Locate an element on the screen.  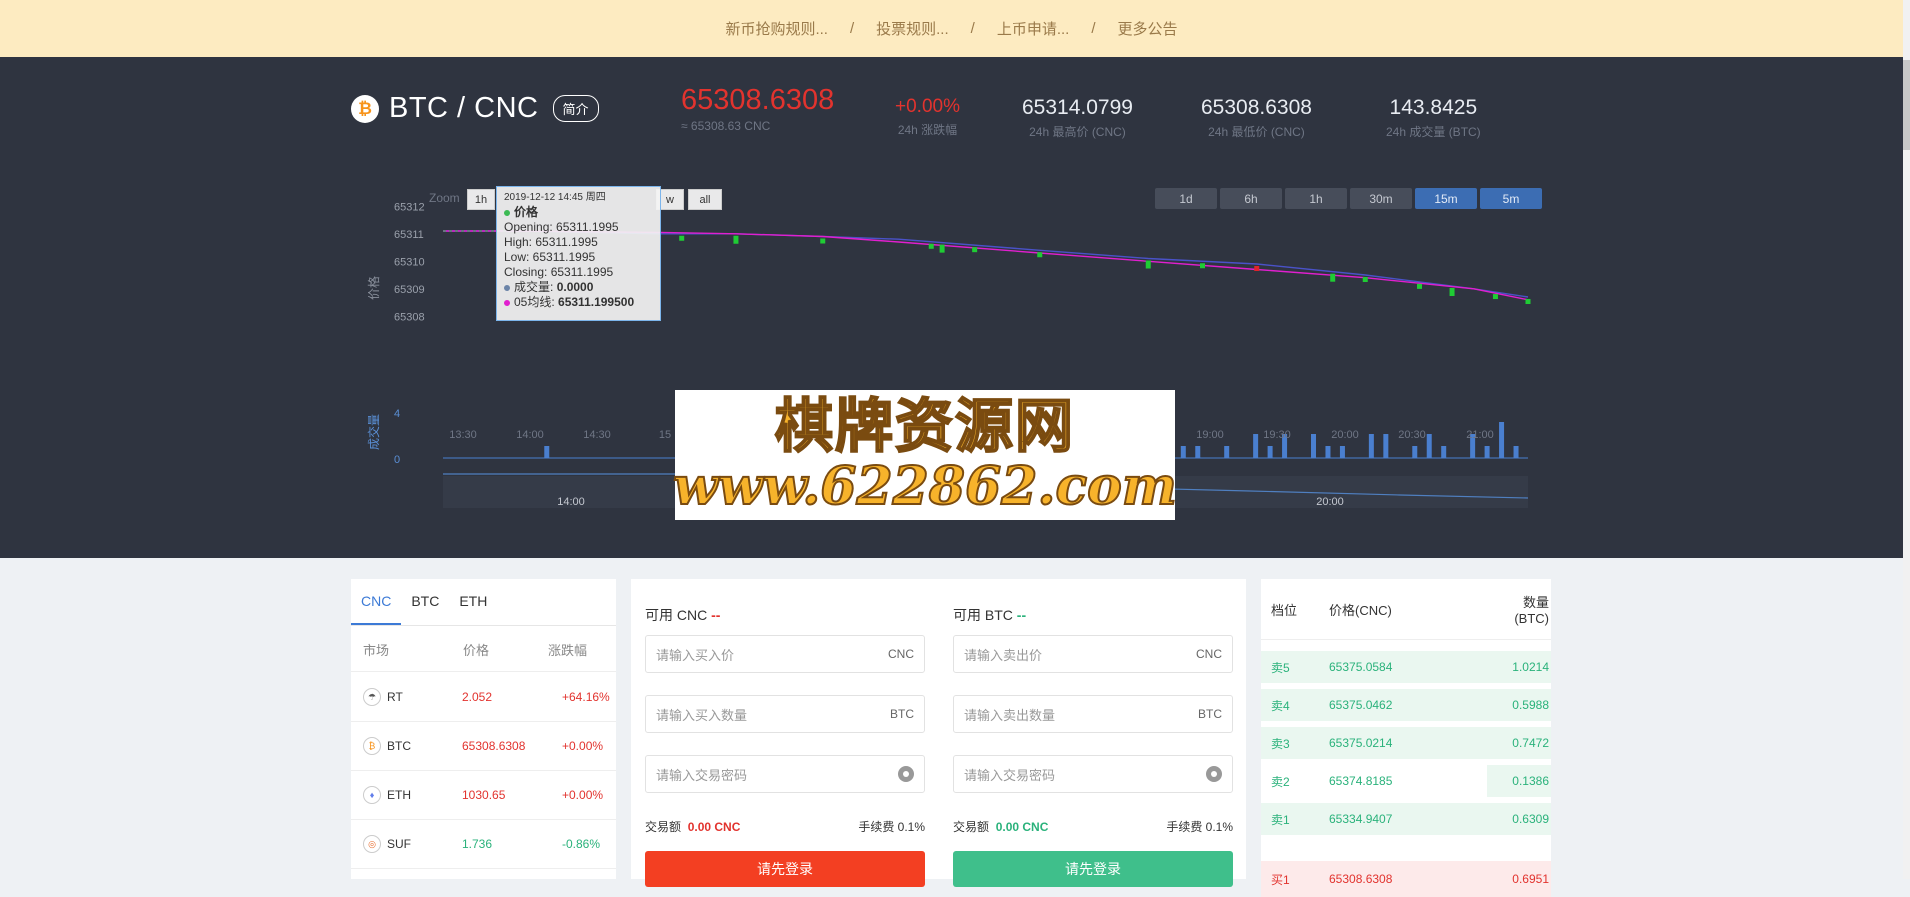
orderbook-qty: 0.1386 is located at coordinates (1530, 781).